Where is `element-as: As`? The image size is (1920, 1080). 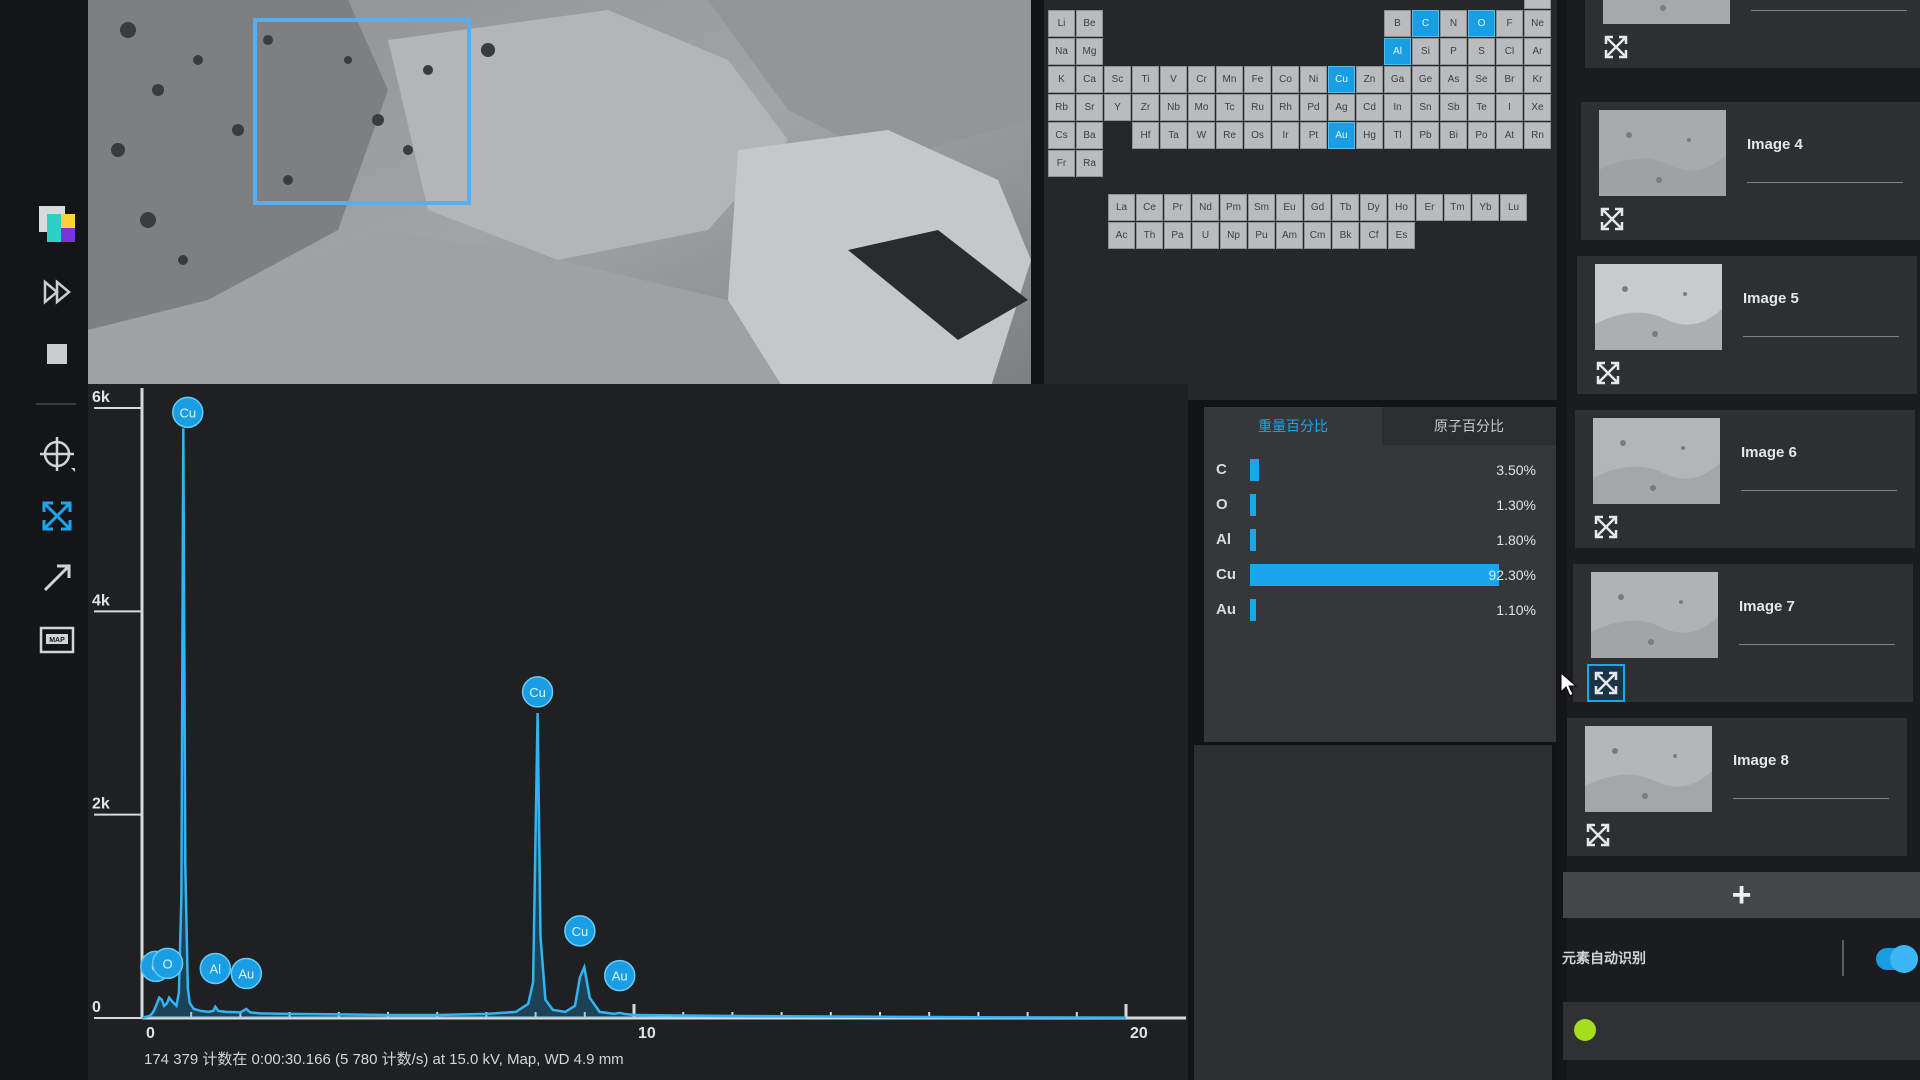
element-as: As is located at coordinates (1453, 79).